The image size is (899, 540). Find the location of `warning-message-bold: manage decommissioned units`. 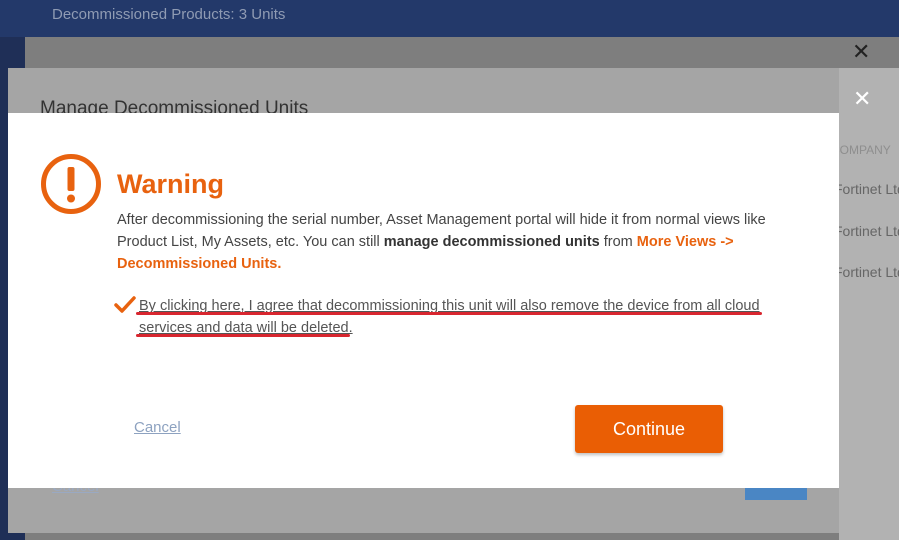

warning-message-bold: manage decommissioned units is located at coordinates (491, 242).